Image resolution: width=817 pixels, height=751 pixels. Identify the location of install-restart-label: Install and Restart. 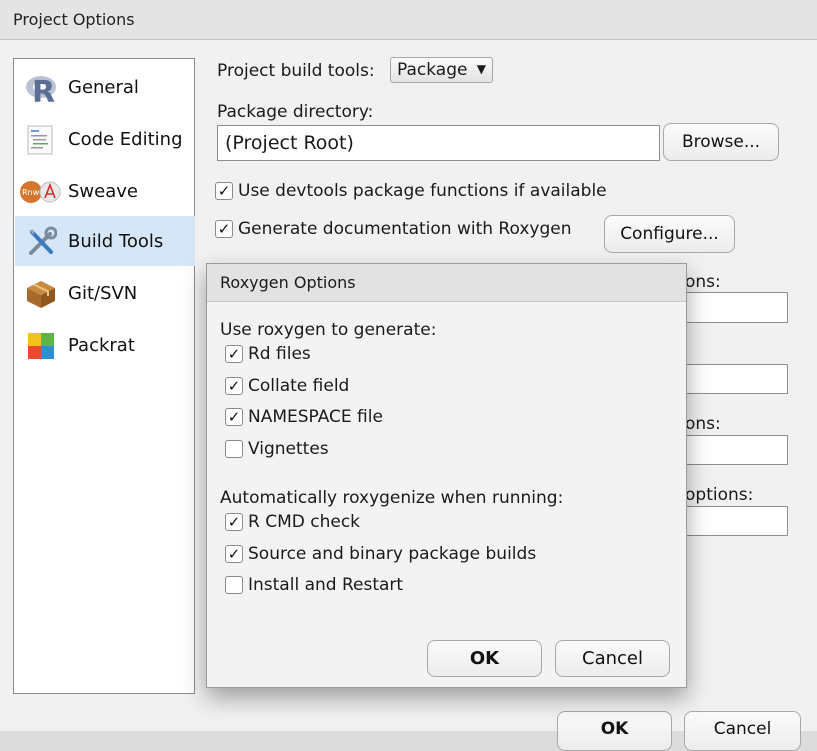
(326, 585).